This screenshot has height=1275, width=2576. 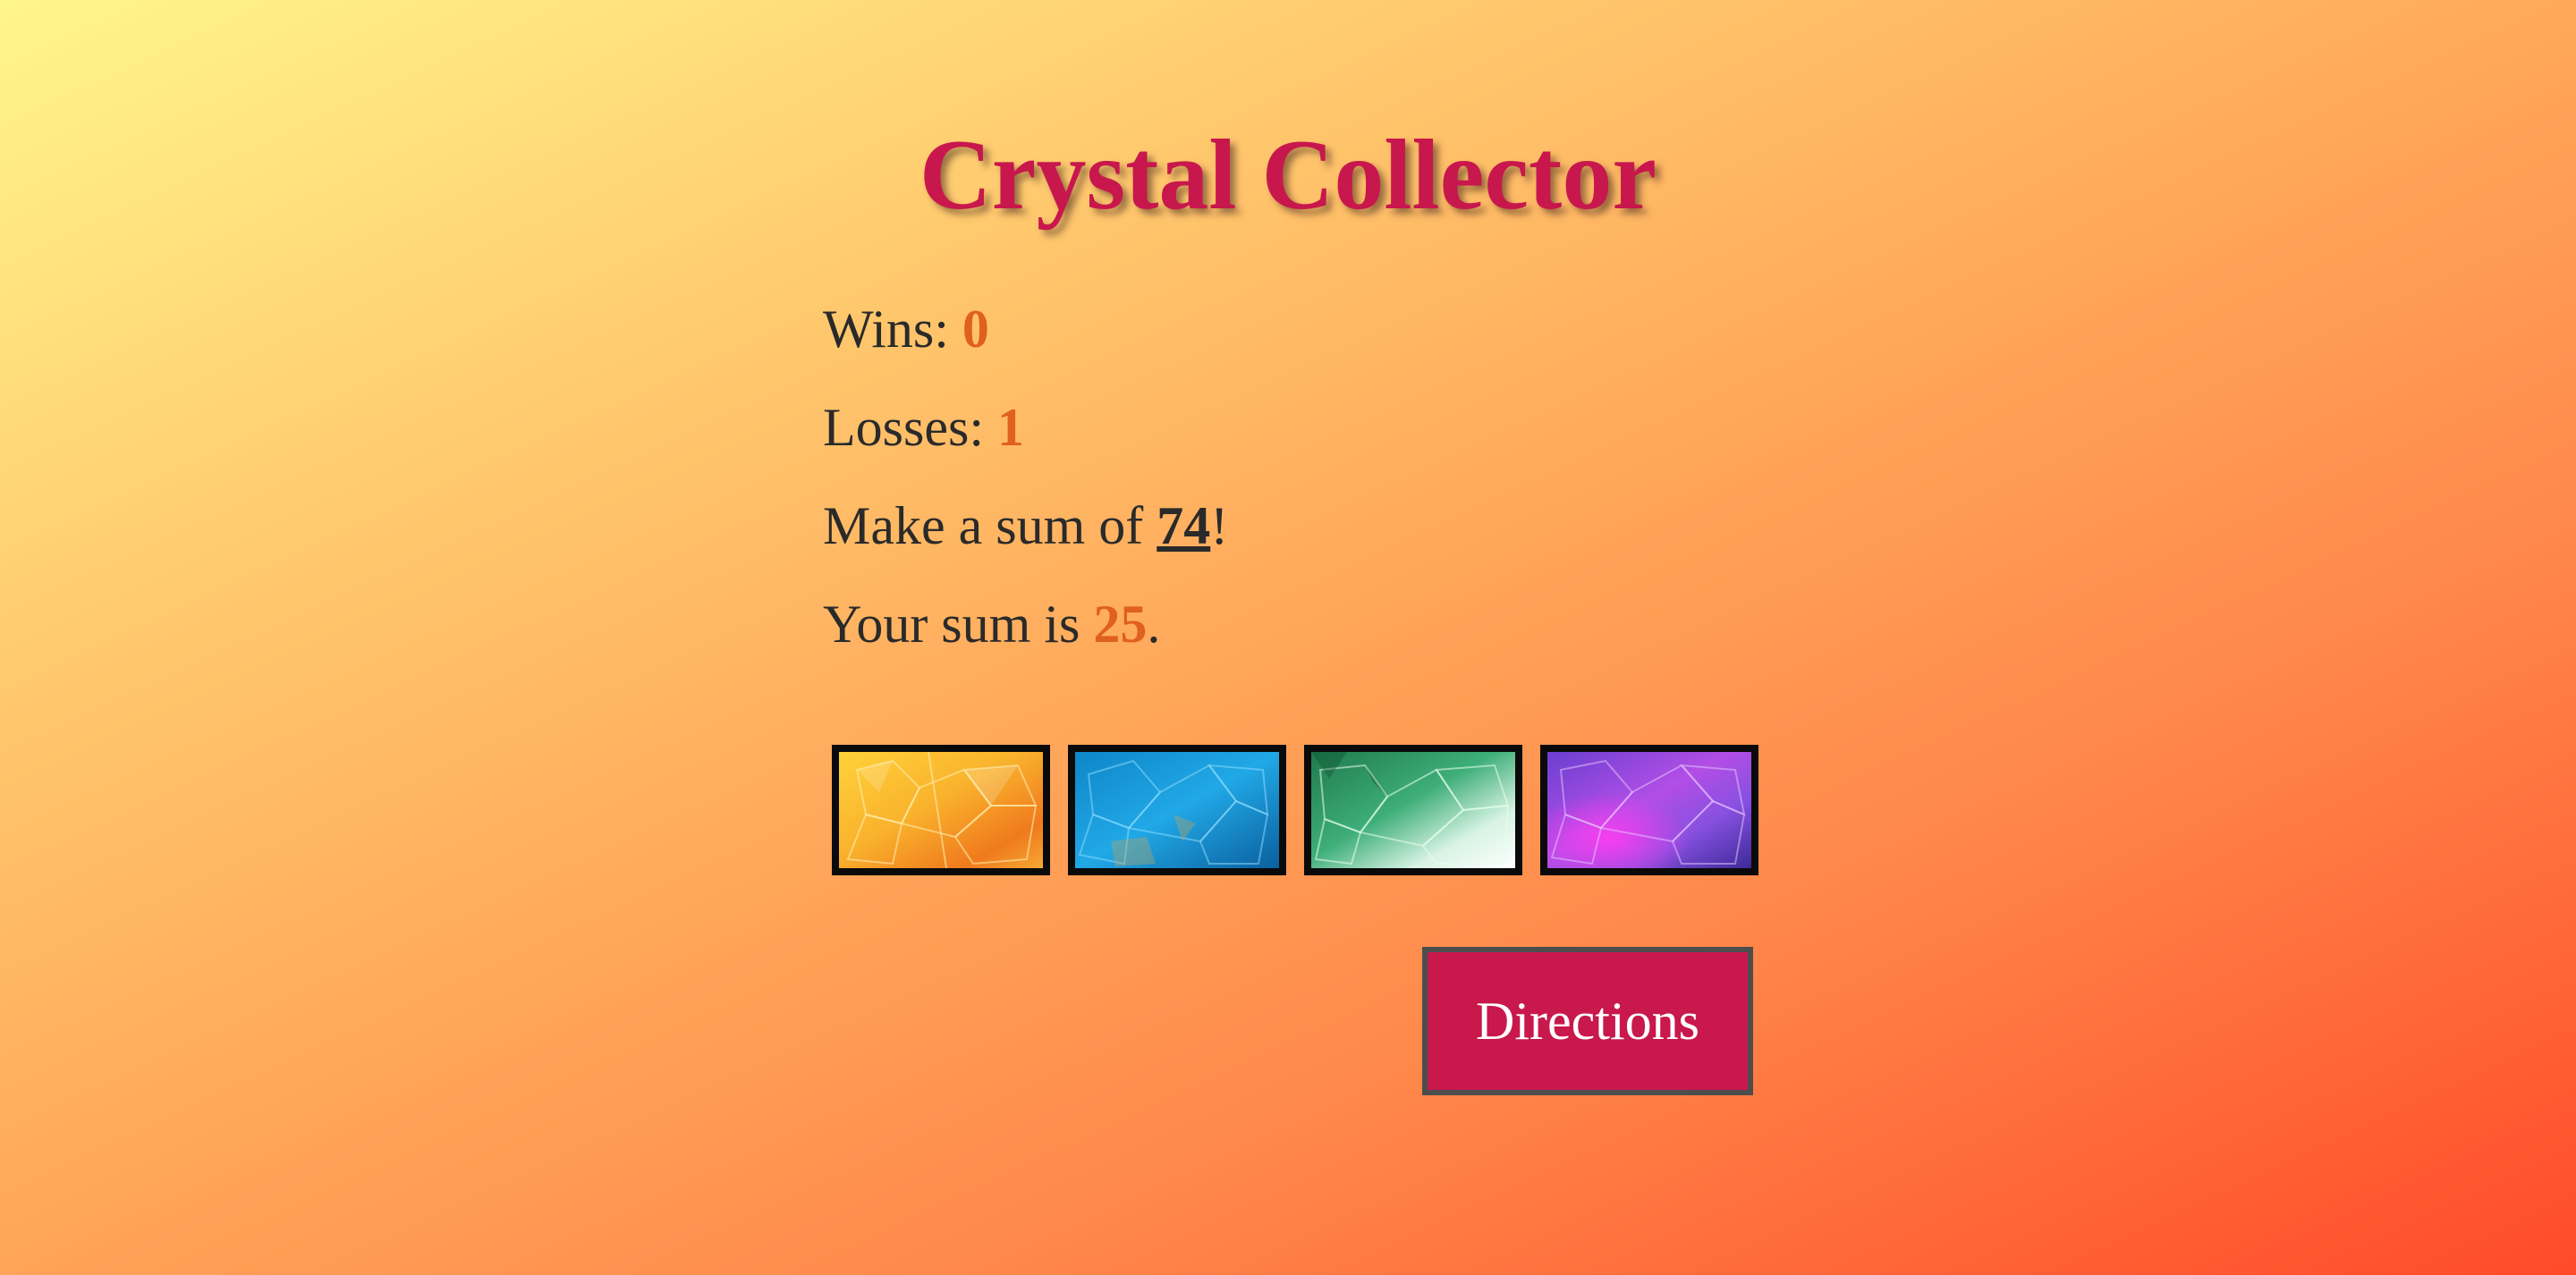 I want to click on purple-crystal-button, so click(x=1649, y=810).